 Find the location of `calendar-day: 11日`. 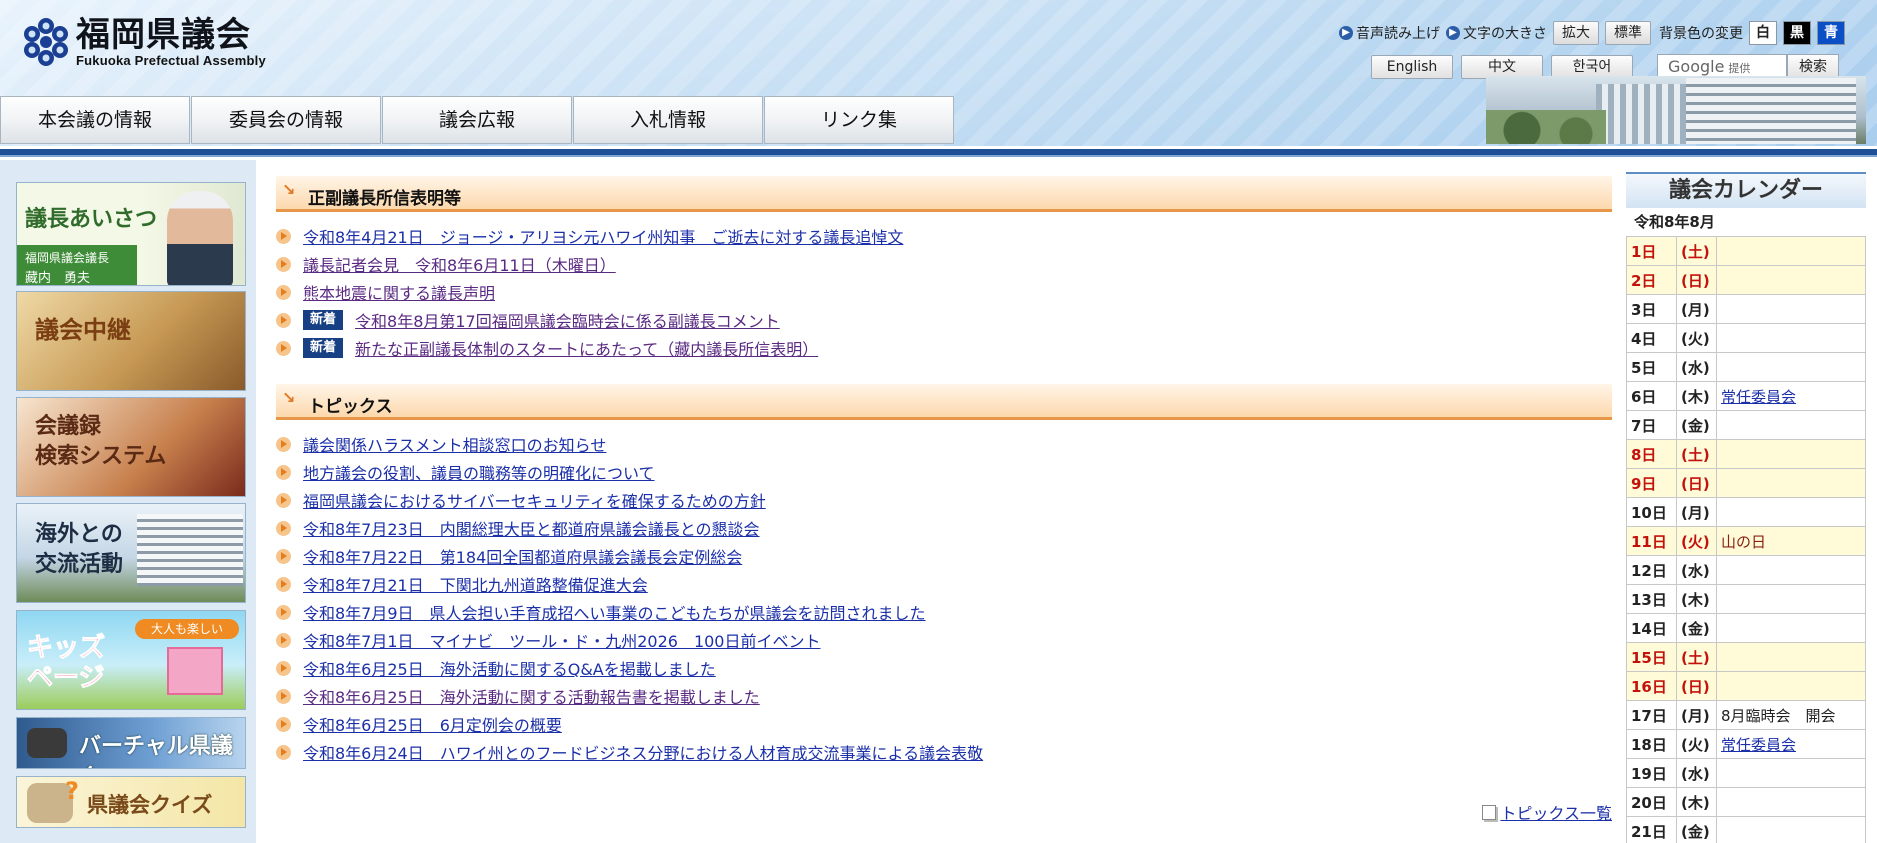

calendar-day: 11日 is located at coordinates (1651, 541).